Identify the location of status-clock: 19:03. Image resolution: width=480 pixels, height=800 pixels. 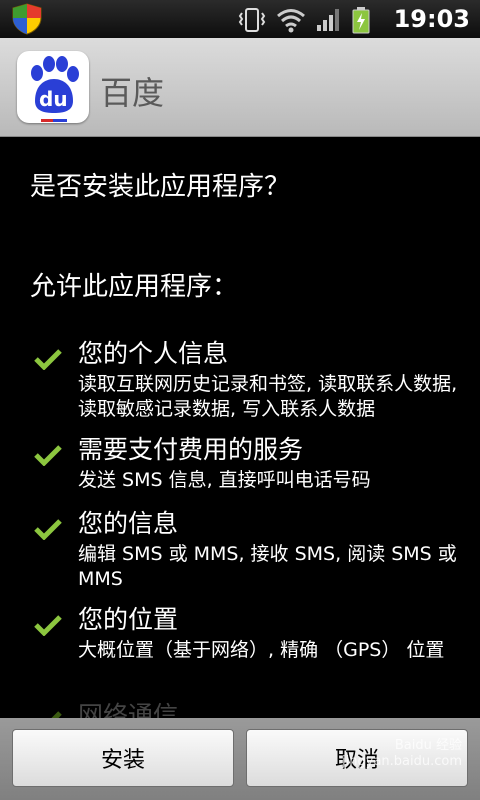
(431, 19).